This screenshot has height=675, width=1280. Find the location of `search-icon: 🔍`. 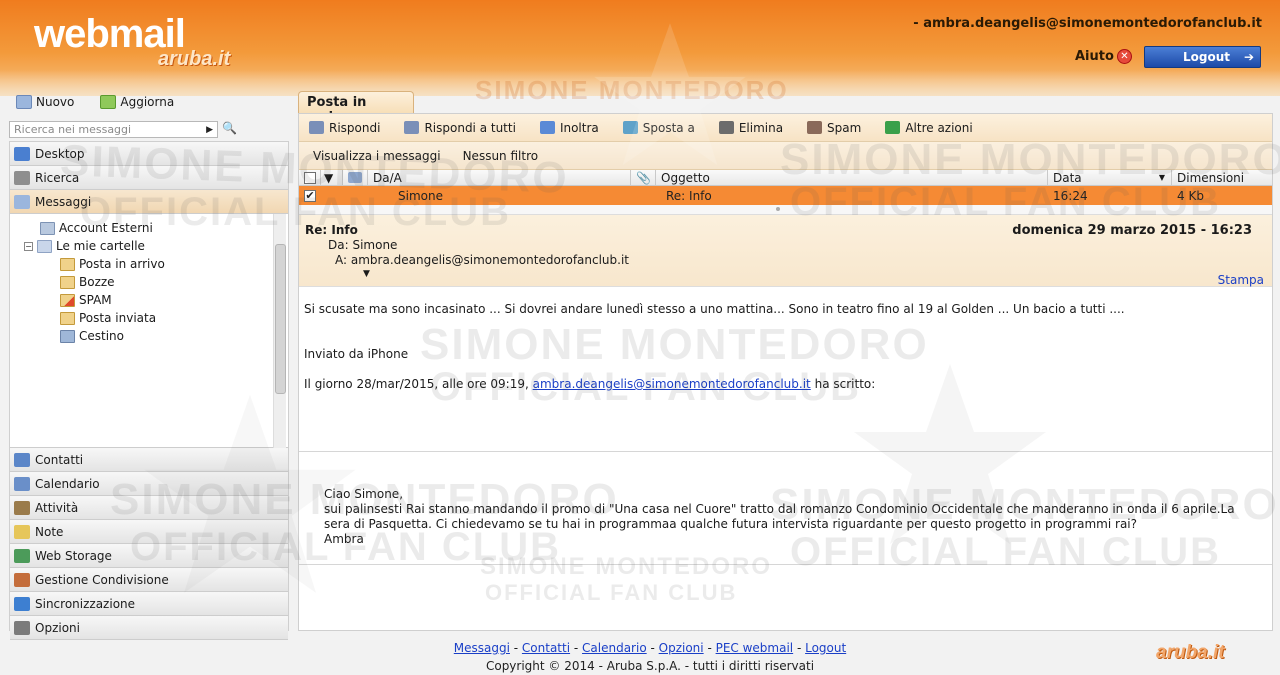

search-icon: 🔍 is located at coordinates (231, 129).